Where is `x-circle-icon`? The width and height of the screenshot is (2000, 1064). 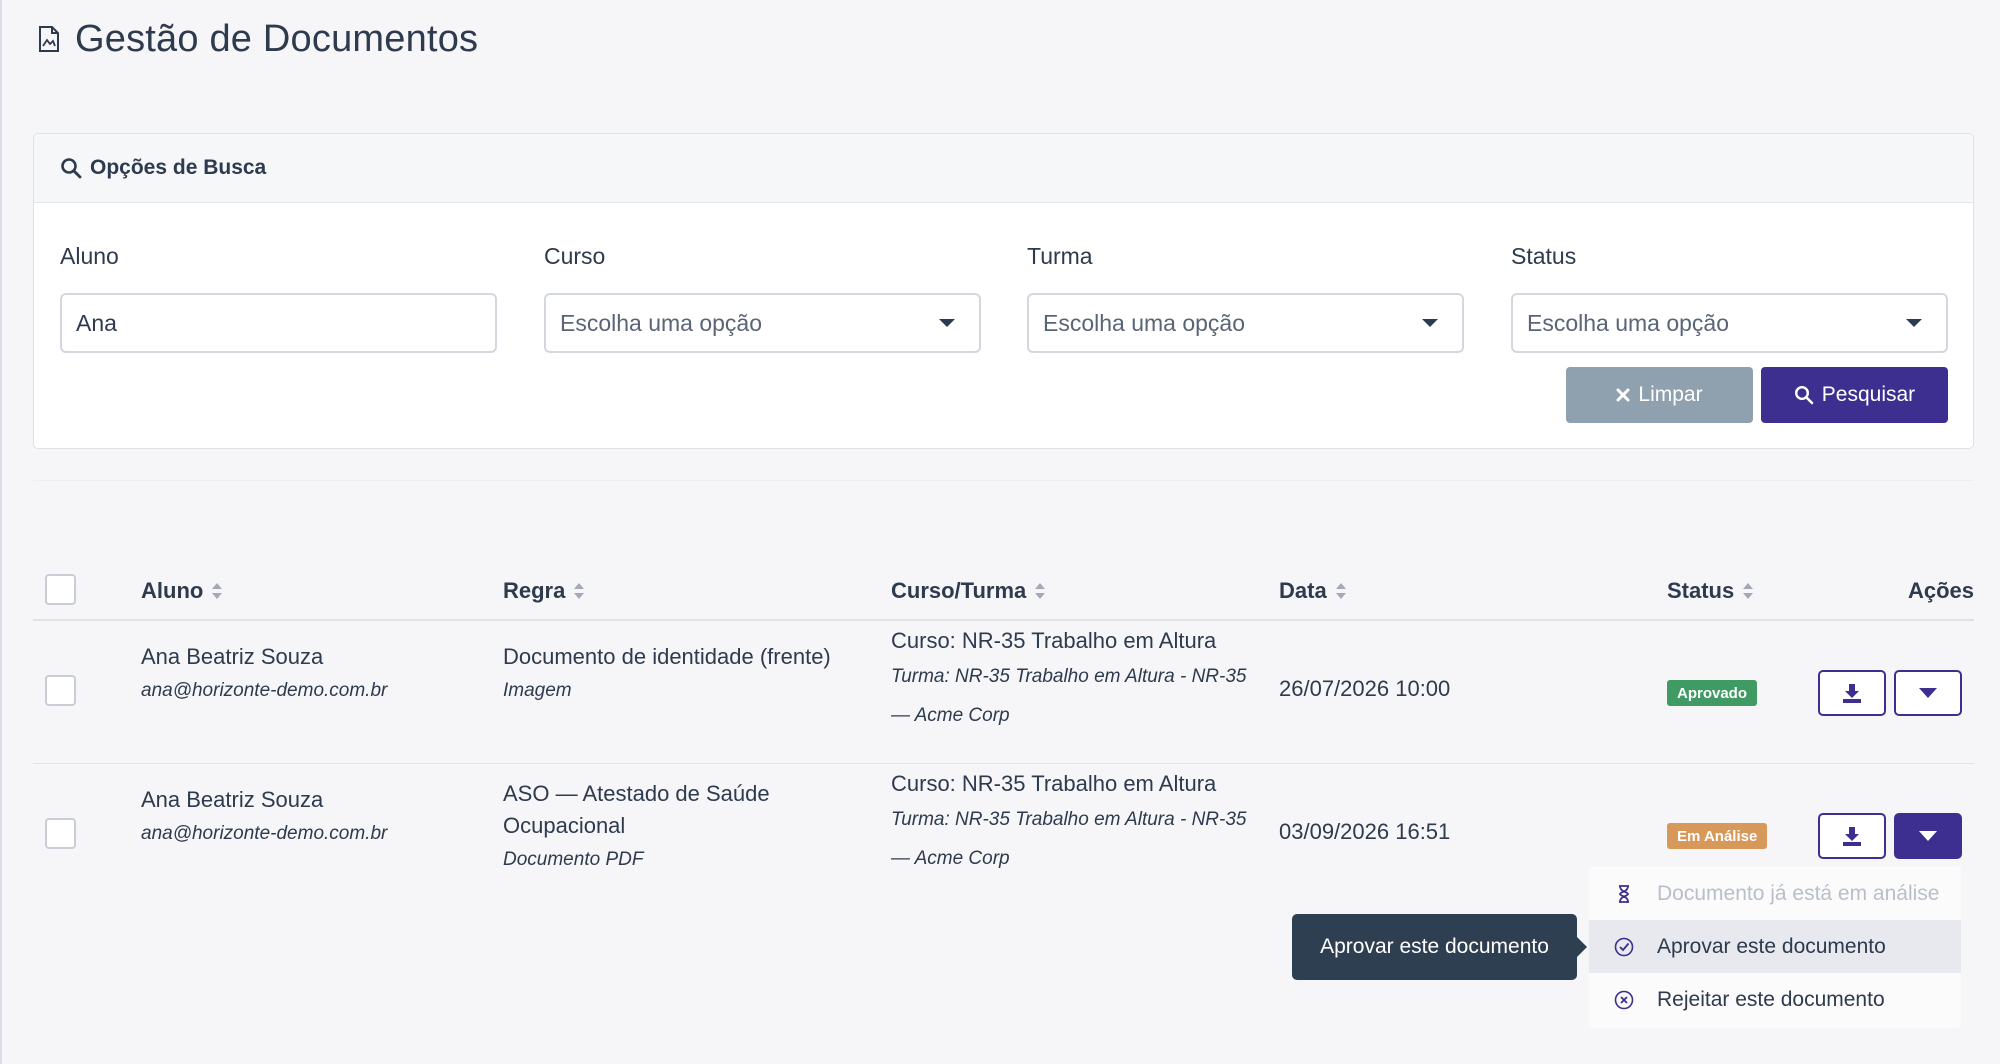 x-circle-icon is located at coordinates (1624, 1000).